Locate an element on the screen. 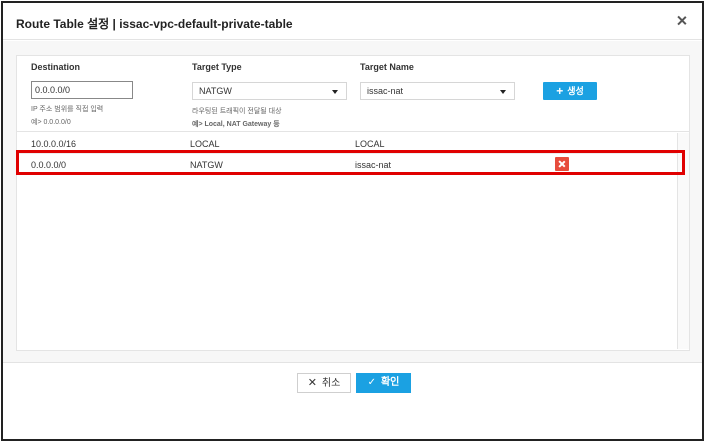 This screenshot has width=705, height=442. route-target-name: issac-nat is located at coordinates (373, 165).